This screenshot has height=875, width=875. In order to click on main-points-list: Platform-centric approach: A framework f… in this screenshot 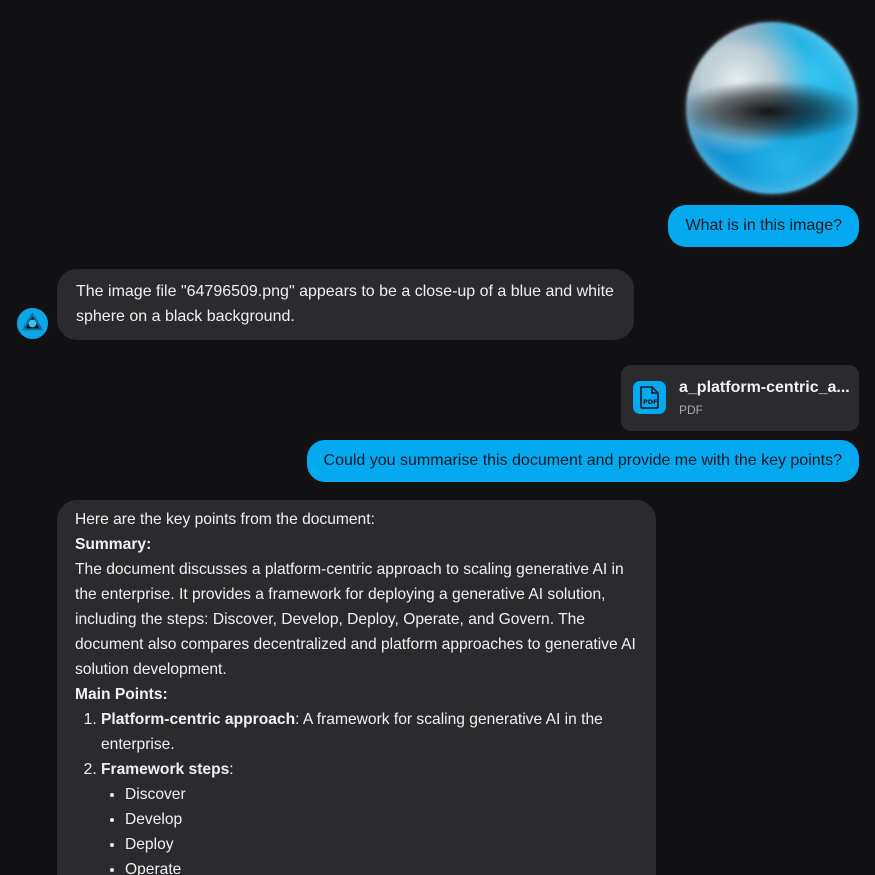, I will do `click(356, 791)`.